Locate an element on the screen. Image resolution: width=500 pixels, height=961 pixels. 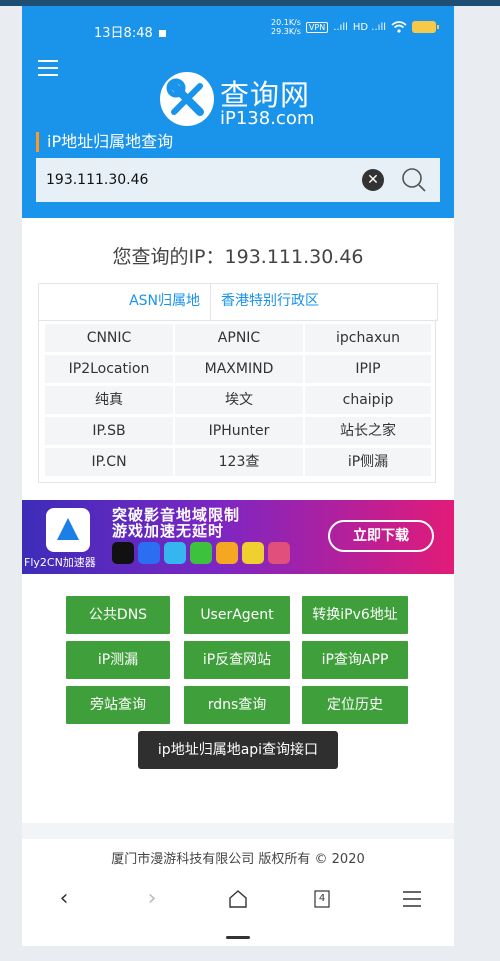
source-link: chaipip is located at coordinates (368, 400).